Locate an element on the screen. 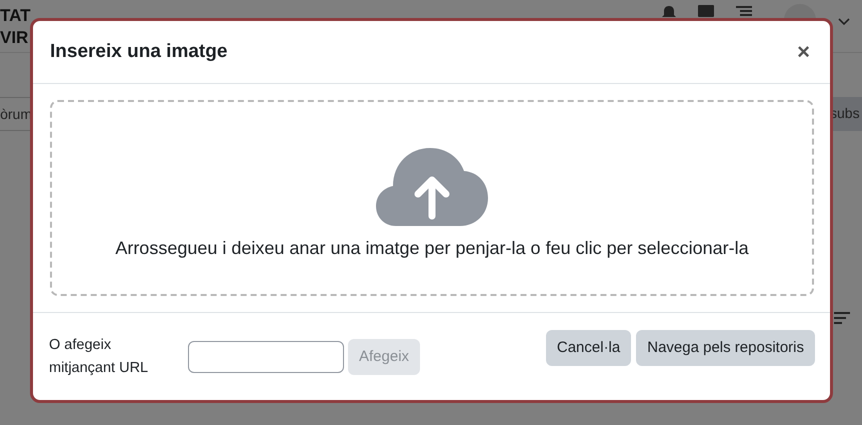 This screenshot has width=862, height=425. cancel-button: Cancel·la is located at coordinates (589, 348).